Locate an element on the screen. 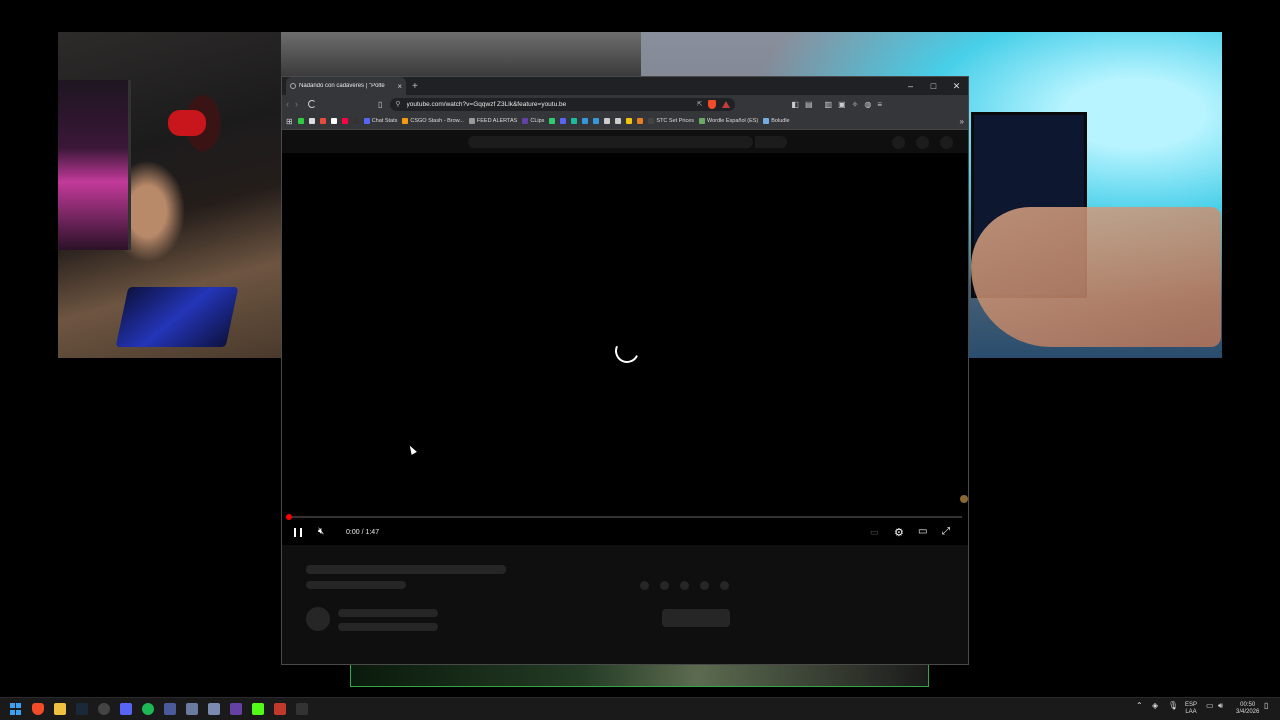 The image size is (1280, 720). back-button: ‹ is located at coordinates (287, 104).